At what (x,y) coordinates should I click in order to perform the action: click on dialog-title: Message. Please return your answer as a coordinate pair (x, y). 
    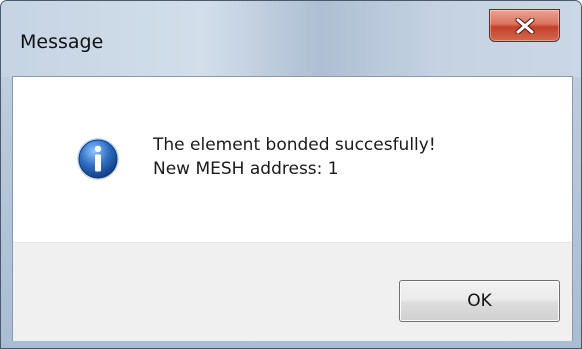
    Looking at the image, I should click on (62, 42).